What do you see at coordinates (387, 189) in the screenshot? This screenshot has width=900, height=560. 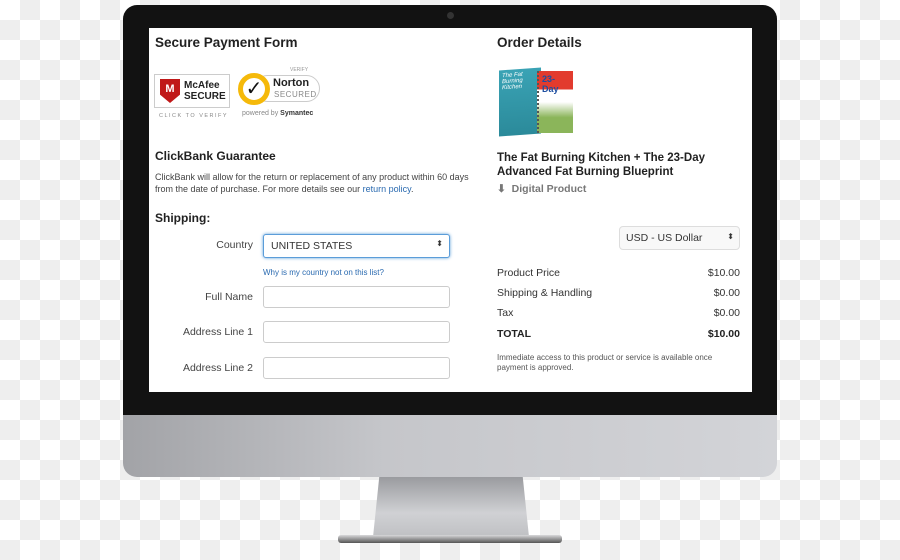 I see `return-policy-link: return policy` at bounding box center [387, 189].